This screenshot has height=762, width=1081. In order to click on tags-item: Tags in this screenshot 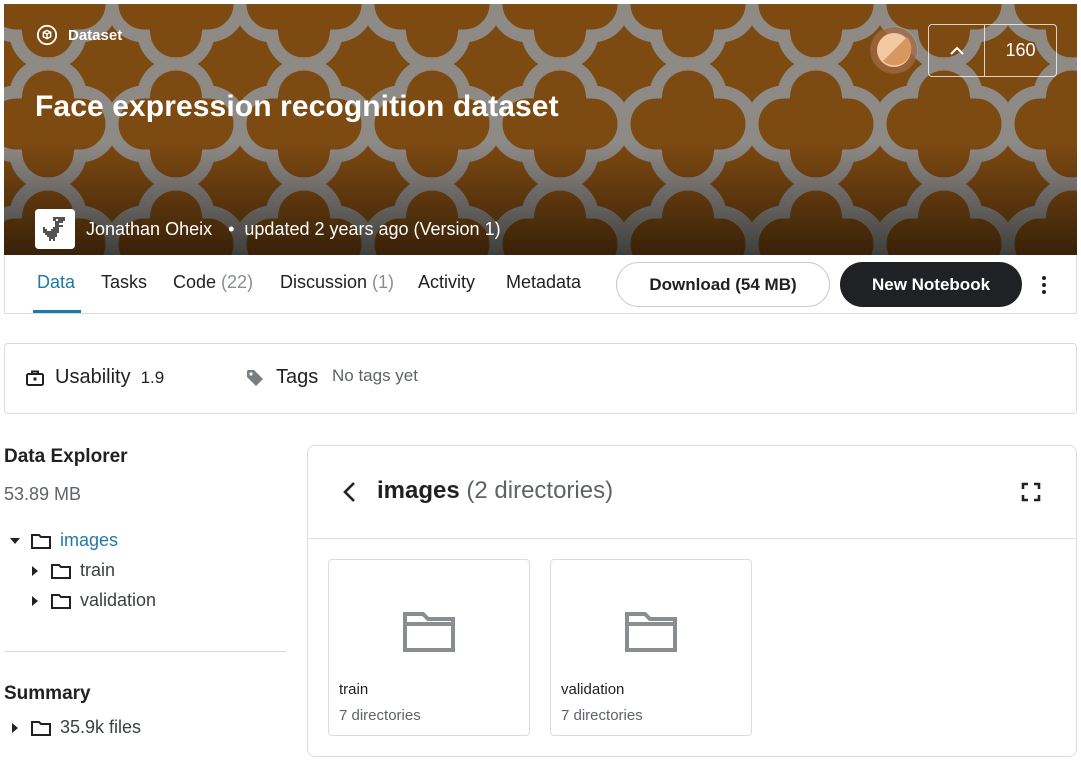, I will do `click(282, 377)`.